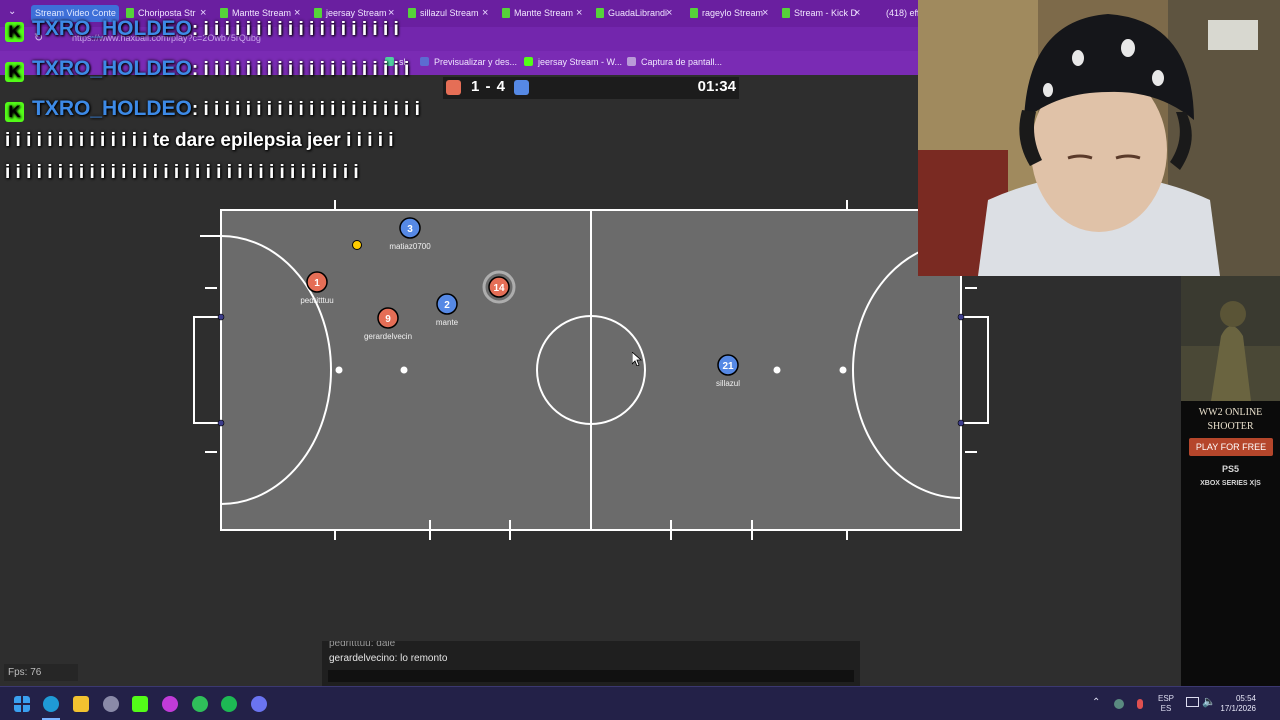 This screenshot has width=1280, height=720. What do you see at coordinates (81, 704) in the screenshot?
I see `file-explorer-icon` at bounding box center [81, 704].